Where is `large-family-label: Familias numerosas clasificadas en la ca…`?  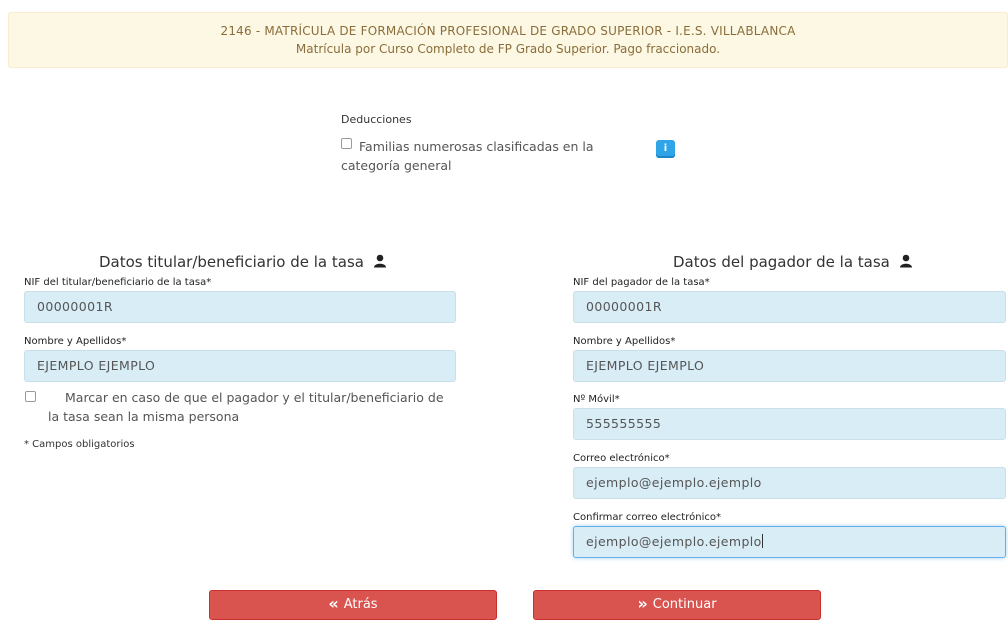
large-family-label: Familias numerosas clasificadas en la ca… is located at coordinates (467, 156).